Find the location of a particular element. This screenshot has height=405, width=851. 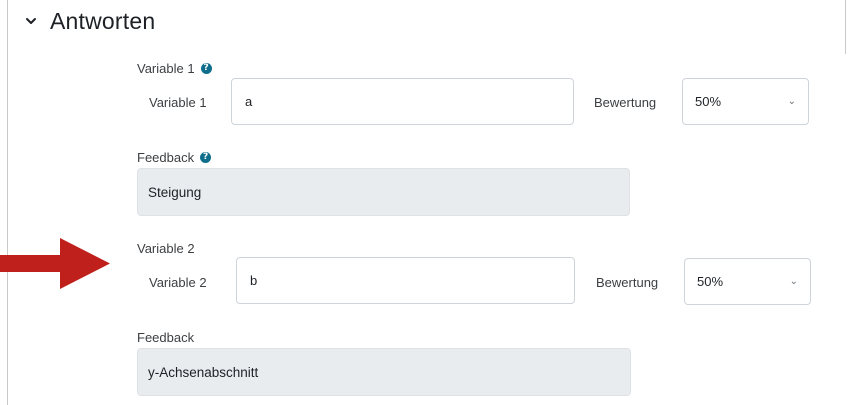

answer-1-field-label: Variable 1 is located at coordinates (178, 102).